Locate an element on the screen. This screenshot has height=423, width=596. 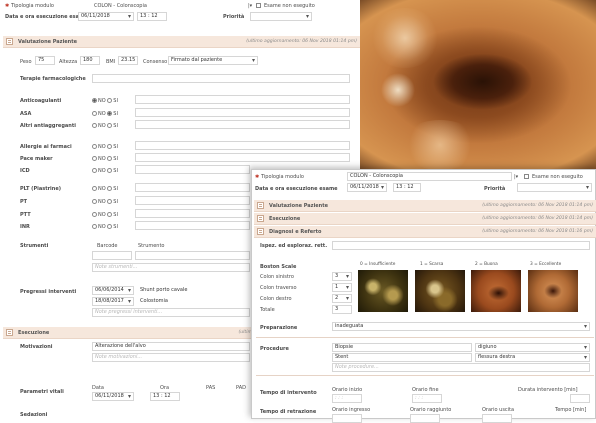
valutazione-title: Valutazione Paziente is located at coordinates (48, 42).